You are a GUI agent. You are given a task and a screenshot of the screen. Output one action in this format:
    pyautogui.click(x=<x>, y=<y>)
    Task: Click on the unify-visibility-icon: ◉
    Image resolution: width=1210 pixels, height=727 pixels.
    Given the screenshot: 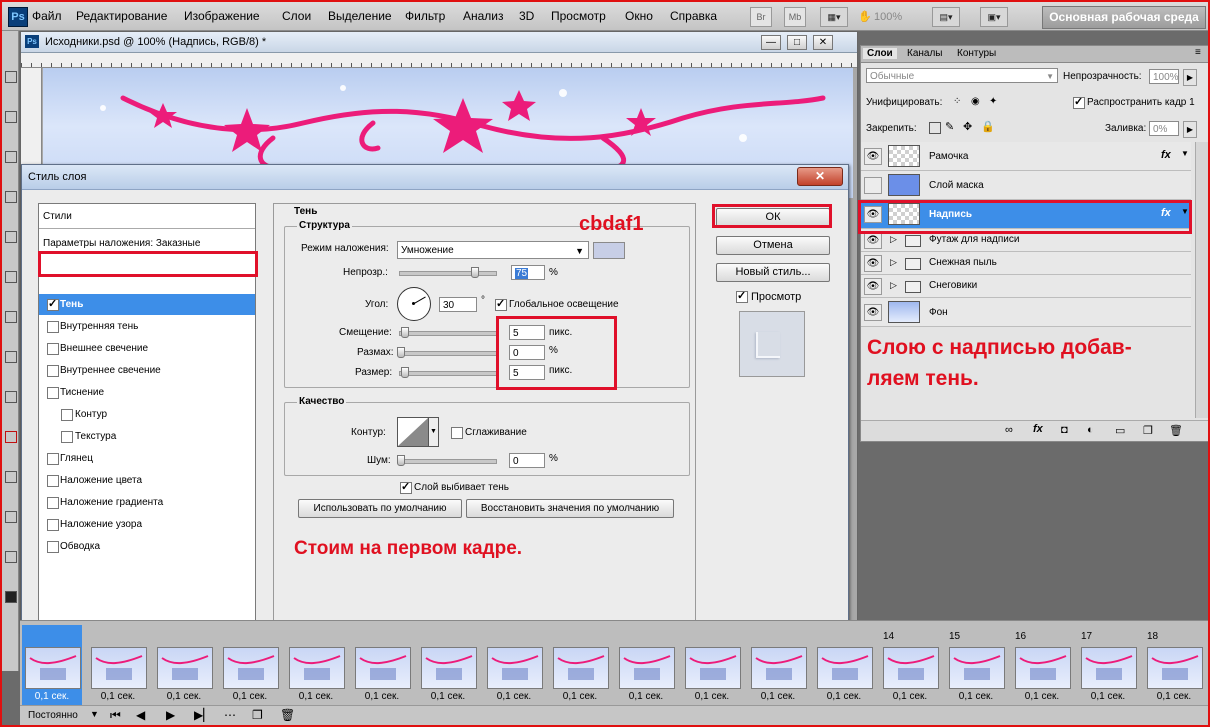 What is the action you would take?
    pyautogui.click(x=975, y=101)
    